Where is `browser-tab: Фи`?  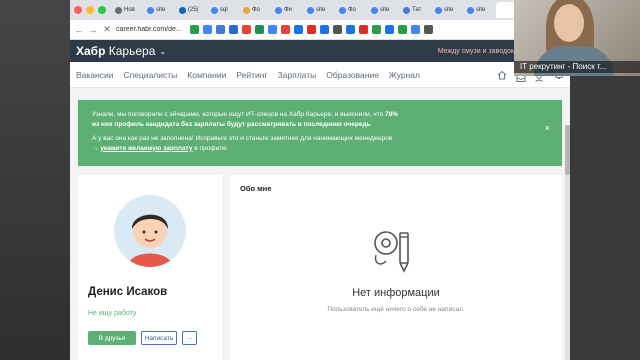
browser-tab: Фи is located at coordinates (287, 10).